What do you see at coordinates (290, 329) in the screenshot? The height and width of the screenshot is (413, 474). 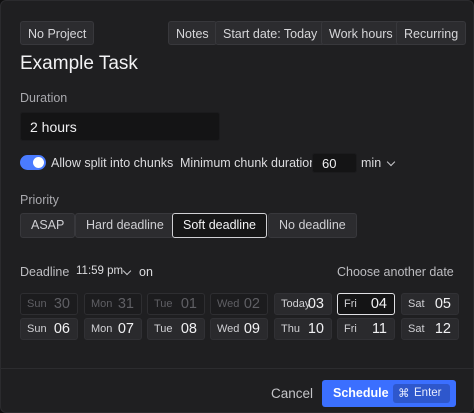 I see `day-name: Thu` at bounding box center [290, 329].